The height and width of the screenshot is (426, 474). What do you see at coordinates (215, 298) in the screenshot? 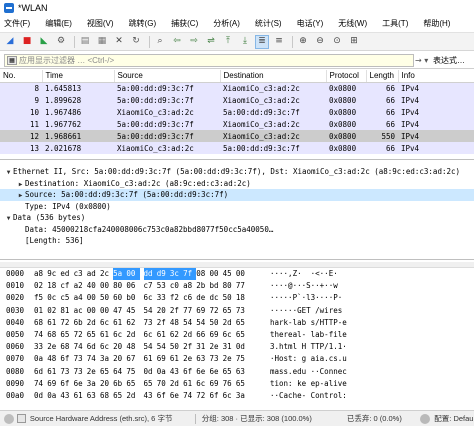
I see `hex-byte: dc` at bounding box center [215, 298].